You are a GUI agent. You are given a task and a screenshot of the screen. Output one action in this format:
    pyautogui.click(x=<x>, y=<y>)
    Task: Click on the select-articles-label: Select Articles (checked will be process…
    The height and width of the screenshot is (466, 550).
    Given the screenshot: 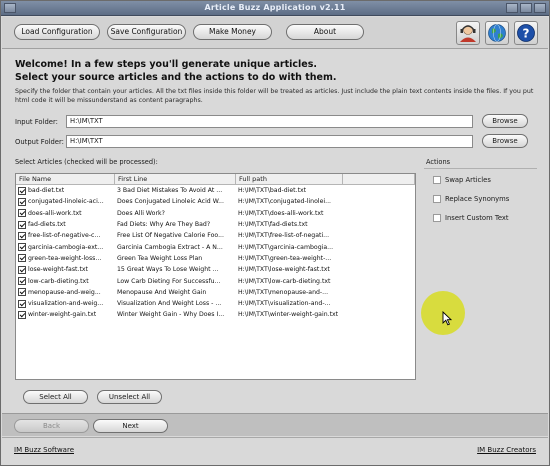 What is the action you would take?
    pyautogui.click(x=86, y=162)
    